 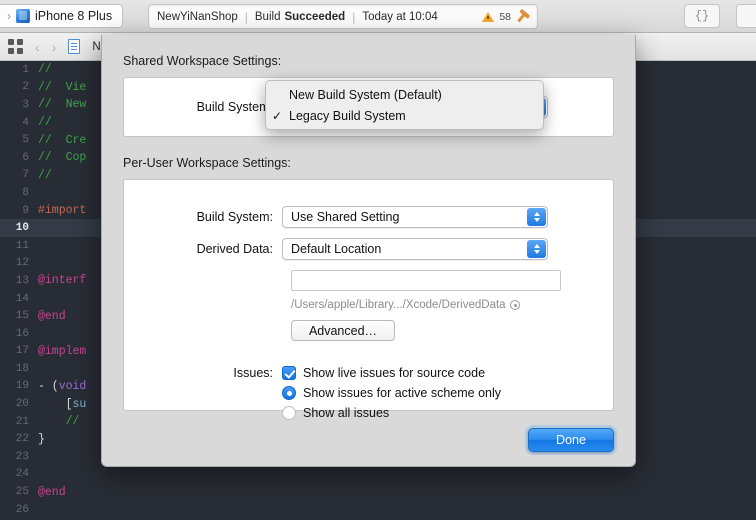 I want to click on line-number: 11, so click(x=22, y=245).